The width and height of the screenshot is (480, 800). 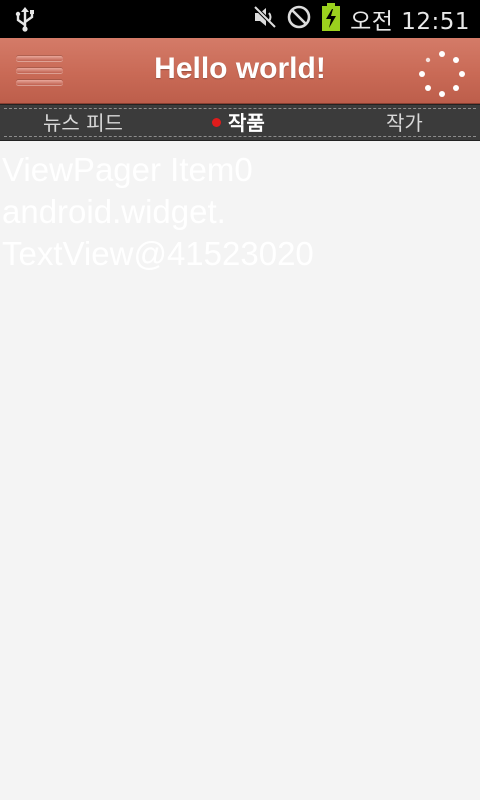 What do you see at coordinates (410, 22) in the screenshot?
I see `status-clock: 오전 12:51` at bounding box center [410, 22].